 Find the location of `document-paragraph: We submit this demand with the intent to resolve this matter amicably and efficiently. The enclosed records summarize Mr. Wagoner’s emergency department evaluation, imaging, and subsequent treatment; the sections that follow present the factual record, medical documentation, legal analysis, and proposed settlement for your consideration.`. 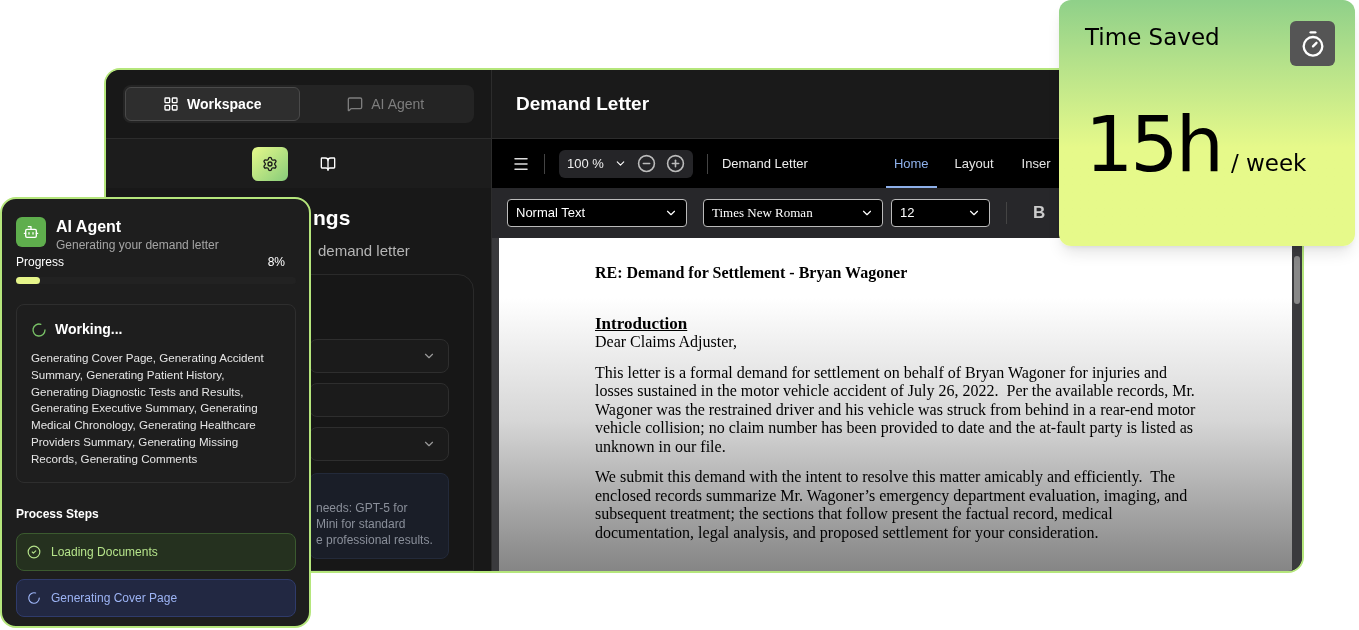

document-paragraph: We submit this demand with the intent to resolve this matter amicably and efficiently. The enclosed records summarize Mr. Wagoner’s emergency department evaluation, imaging, and subsequent treatment; the sections that follow present the factual record, medical documentation, legal analysis, and proposed settlement for your consideration. is located at coordinates (892, 505).